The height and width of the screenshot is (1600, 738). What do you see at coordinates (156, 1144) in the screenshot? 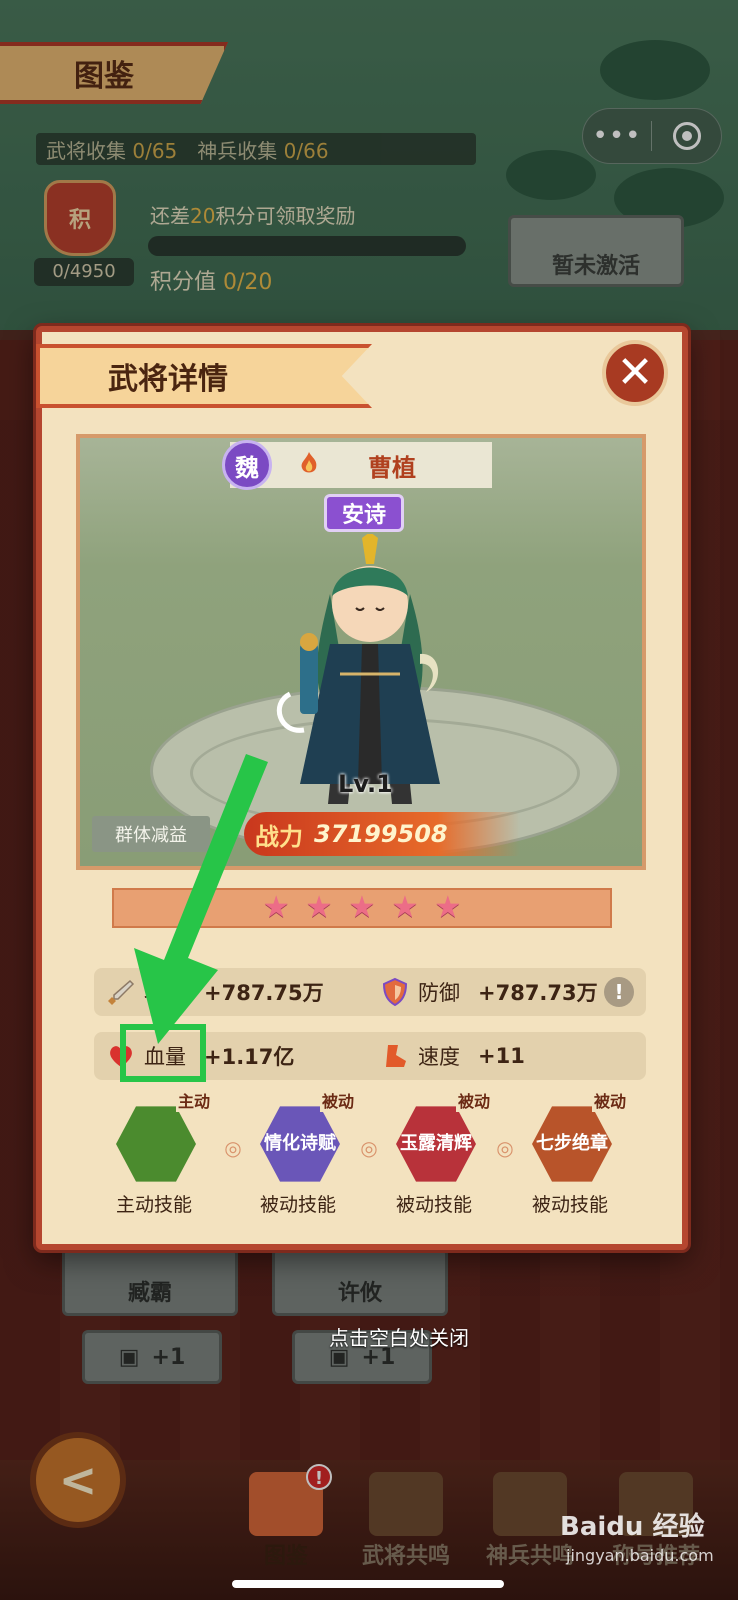
I see `active-skill-icon` at bounding box center [156, 1144].